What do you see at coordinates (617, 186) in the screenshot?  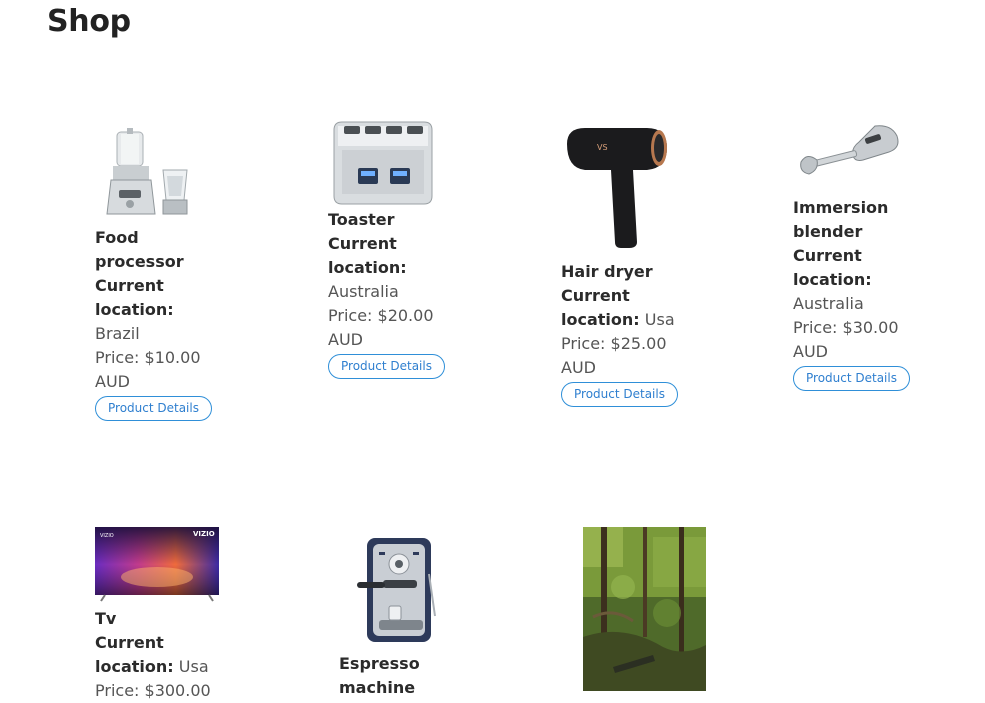 I see `hair-dryer-image: VS` at bounding box center [617, 186].